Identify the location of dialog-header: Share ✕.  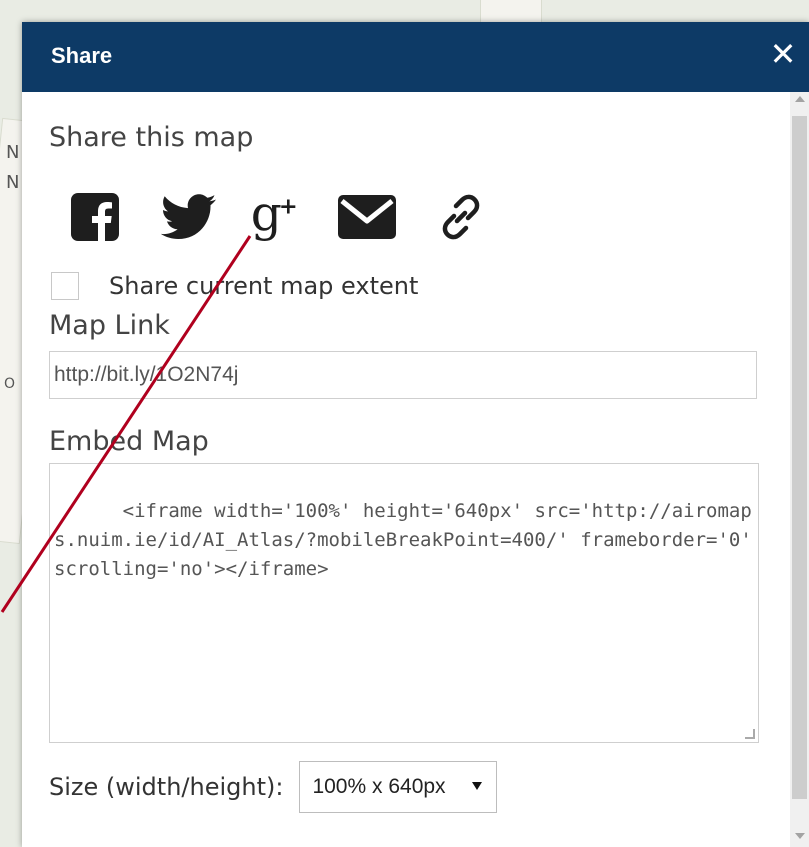
(415, 57).